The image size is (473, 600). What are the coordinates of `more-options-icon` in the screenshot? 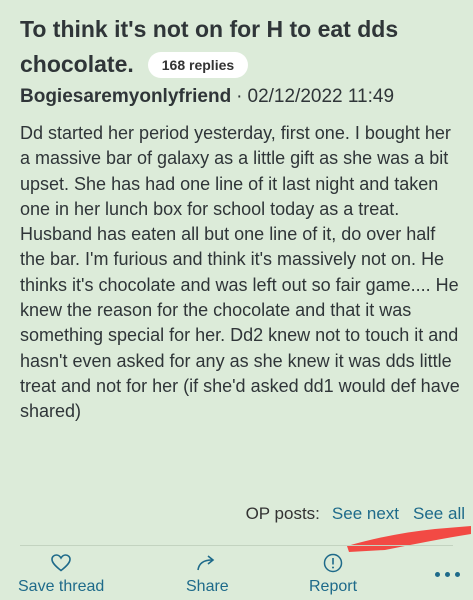 It's located at (447, 574).